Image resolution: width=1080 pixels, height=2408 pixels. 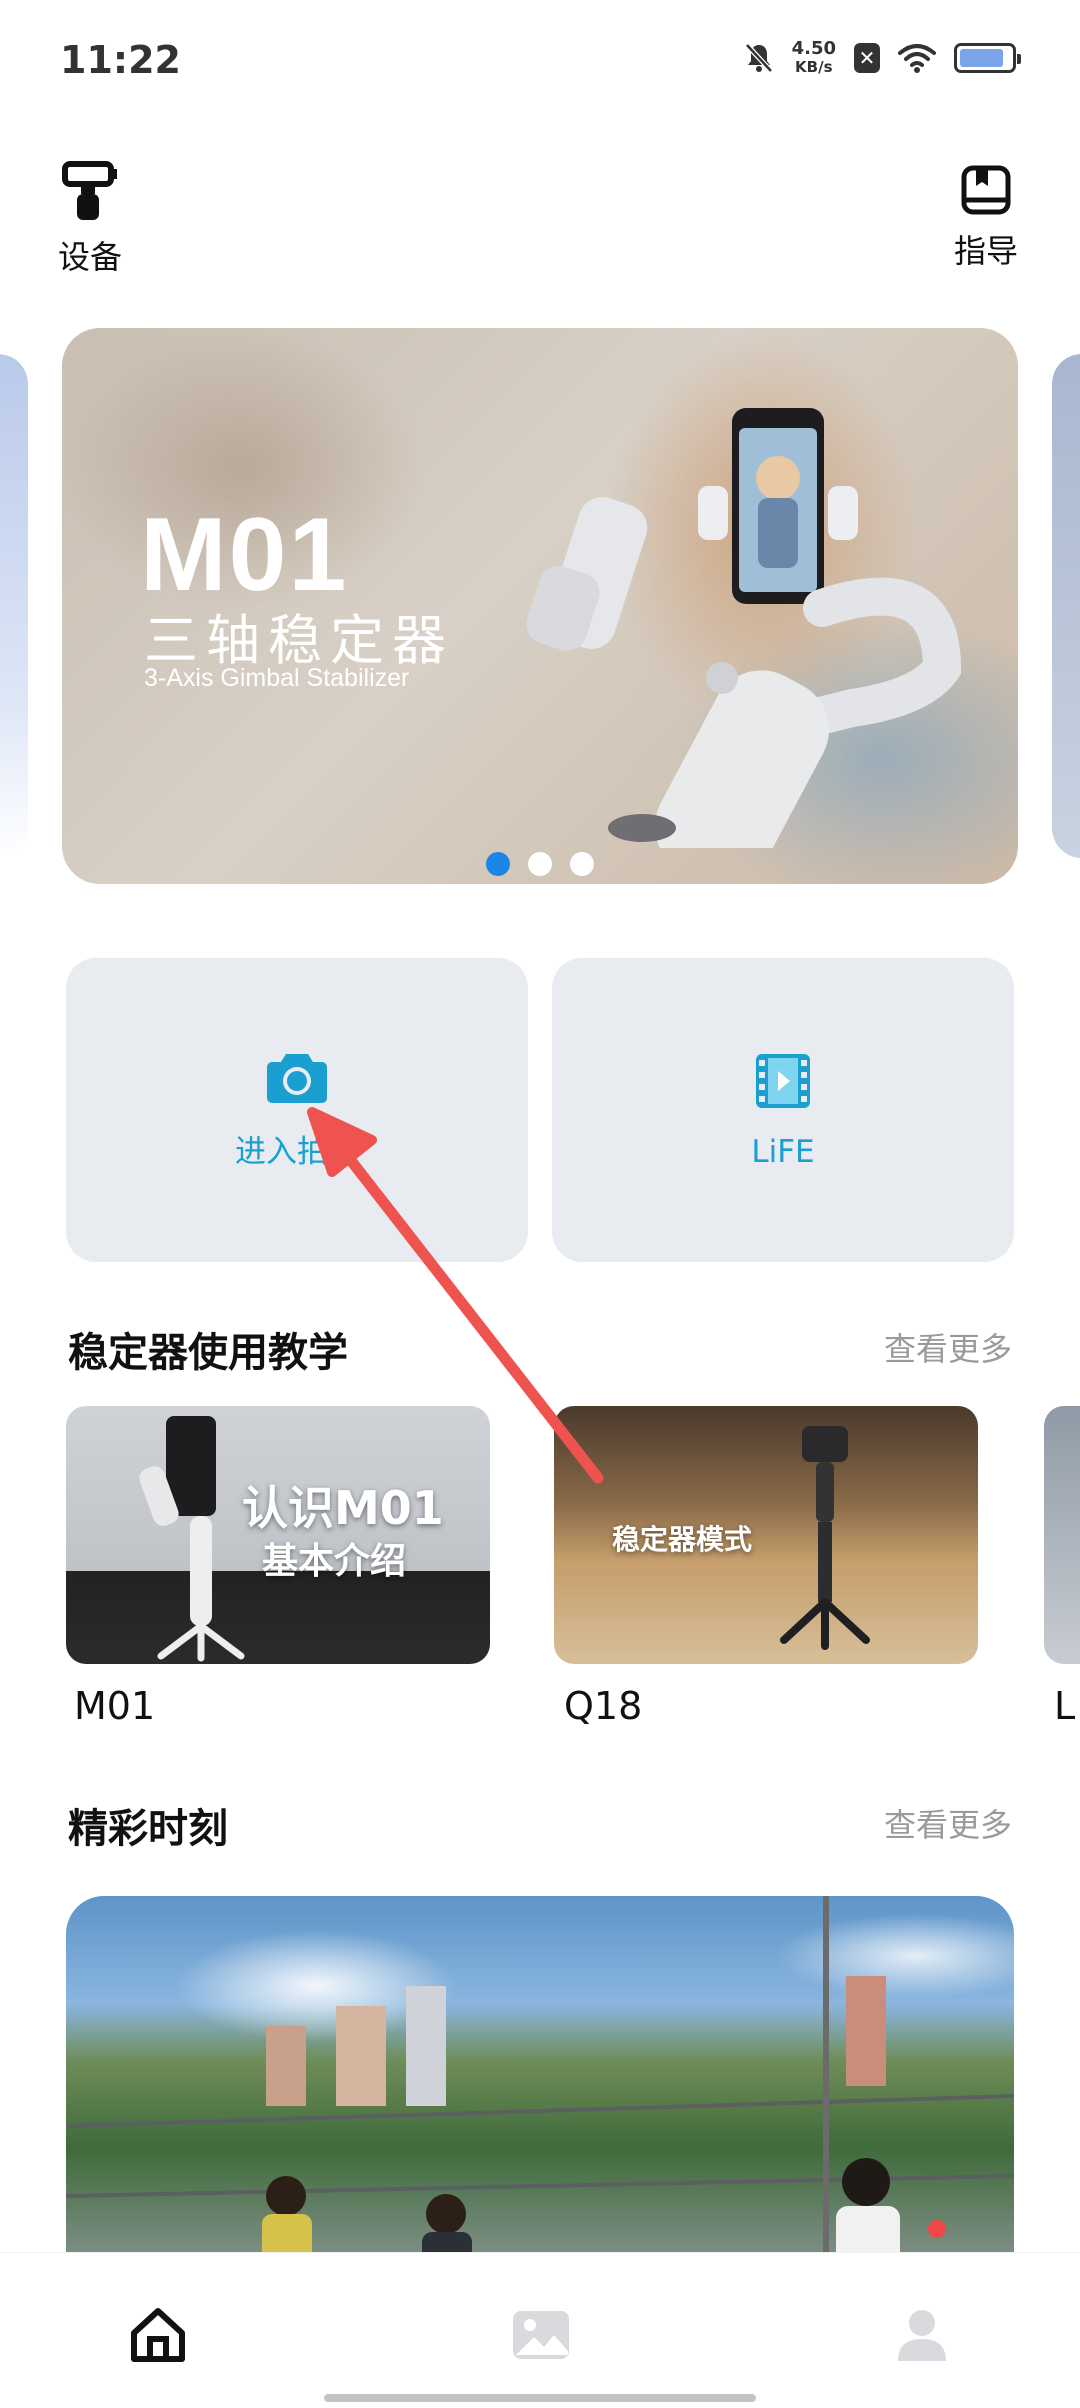 What do you see at coordinates (758, 58) in the screenshot?
I see `mute-bell-icon` at bounding box center [758, 58].